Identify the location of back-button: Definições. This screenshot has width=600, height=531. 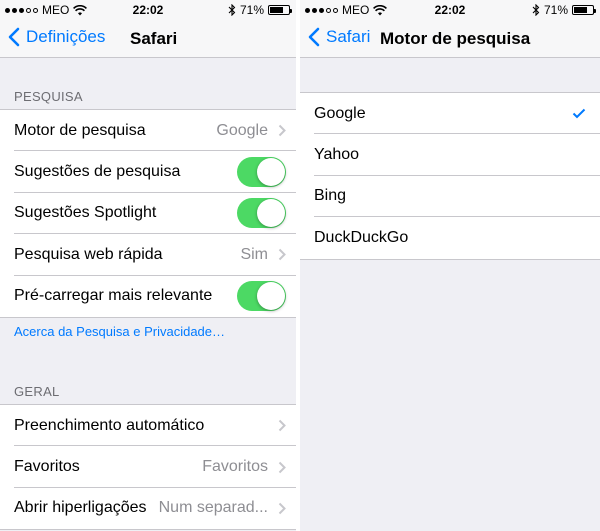
(56, 37).